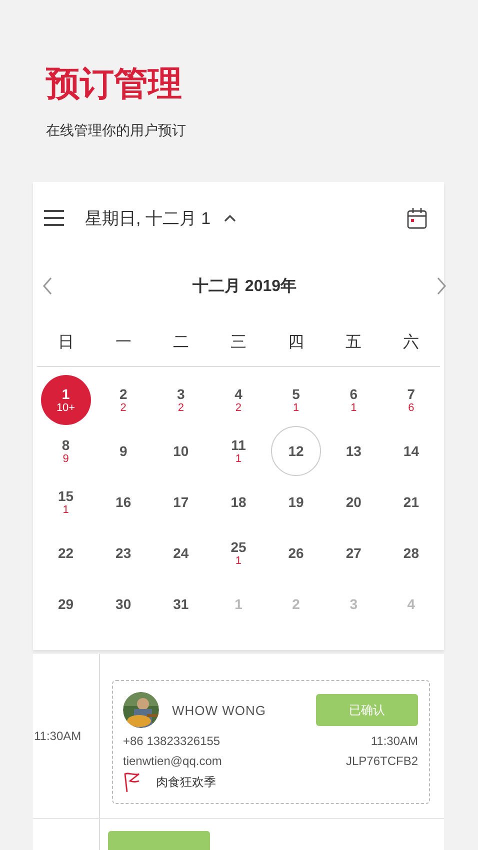  I want to click on event-name: 肉食狂欢季, so click(186, 782).